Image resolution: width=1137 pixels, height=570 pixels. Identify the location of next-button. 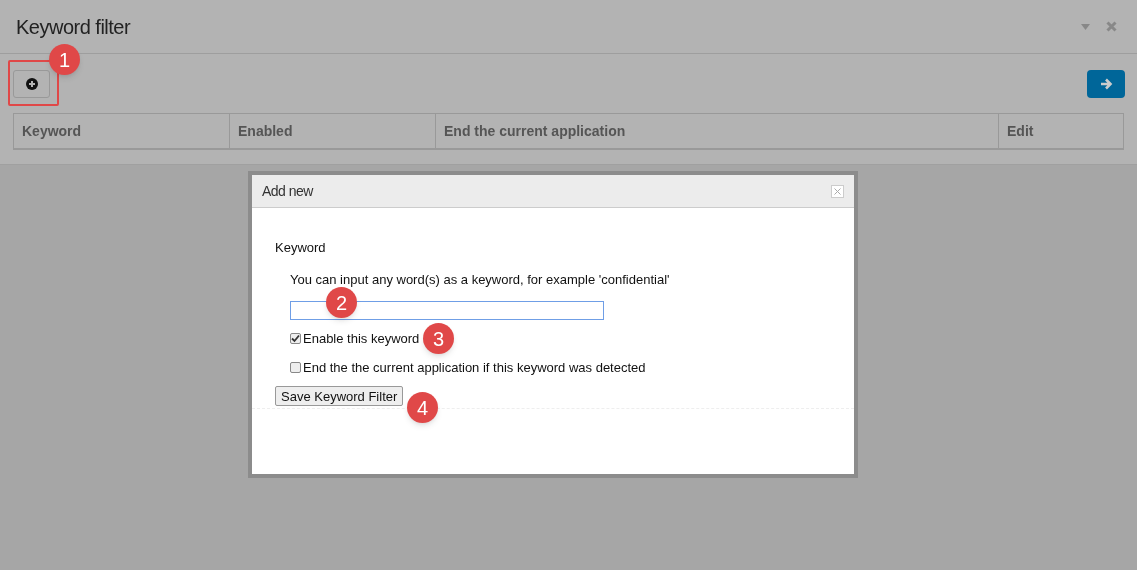
(1106, 83).